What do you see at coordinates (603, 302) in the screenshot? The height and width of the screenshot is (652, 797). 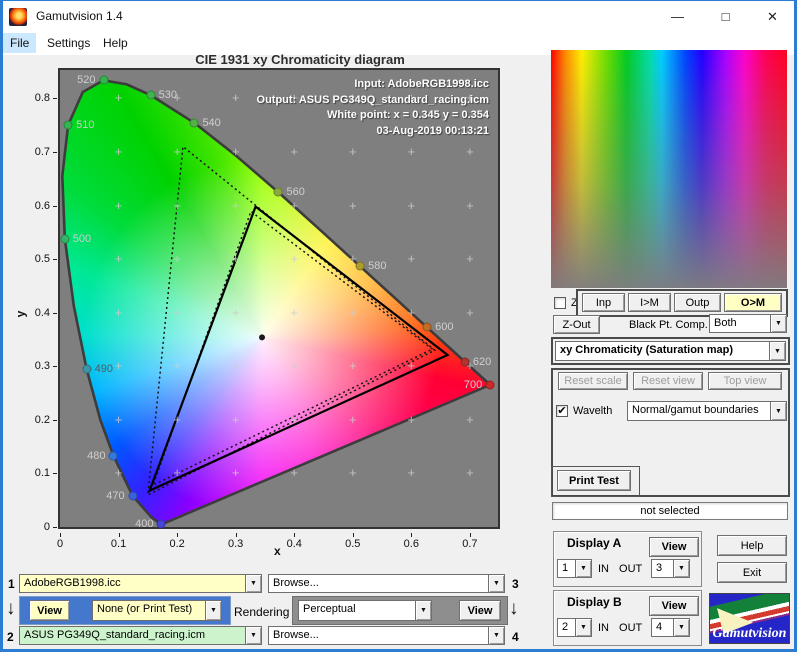 I see `inp-button: Inp` at bounding box center [603, 302].